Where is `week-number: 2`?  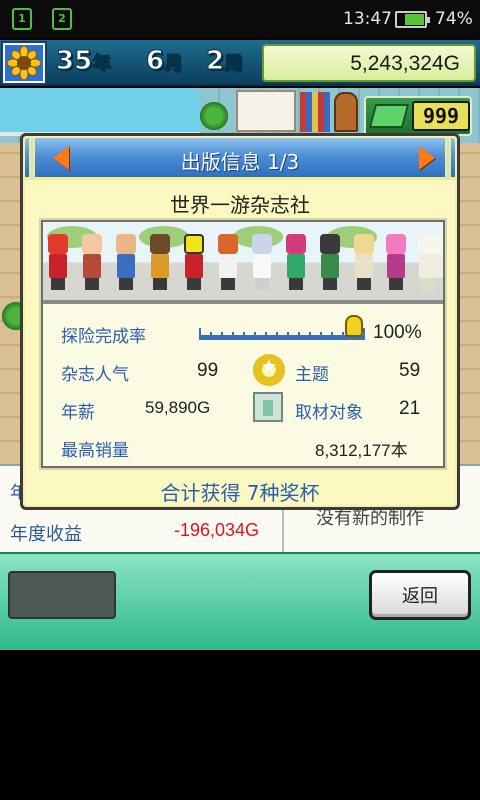
week-number: 2 is located at coordinates (215, 61).